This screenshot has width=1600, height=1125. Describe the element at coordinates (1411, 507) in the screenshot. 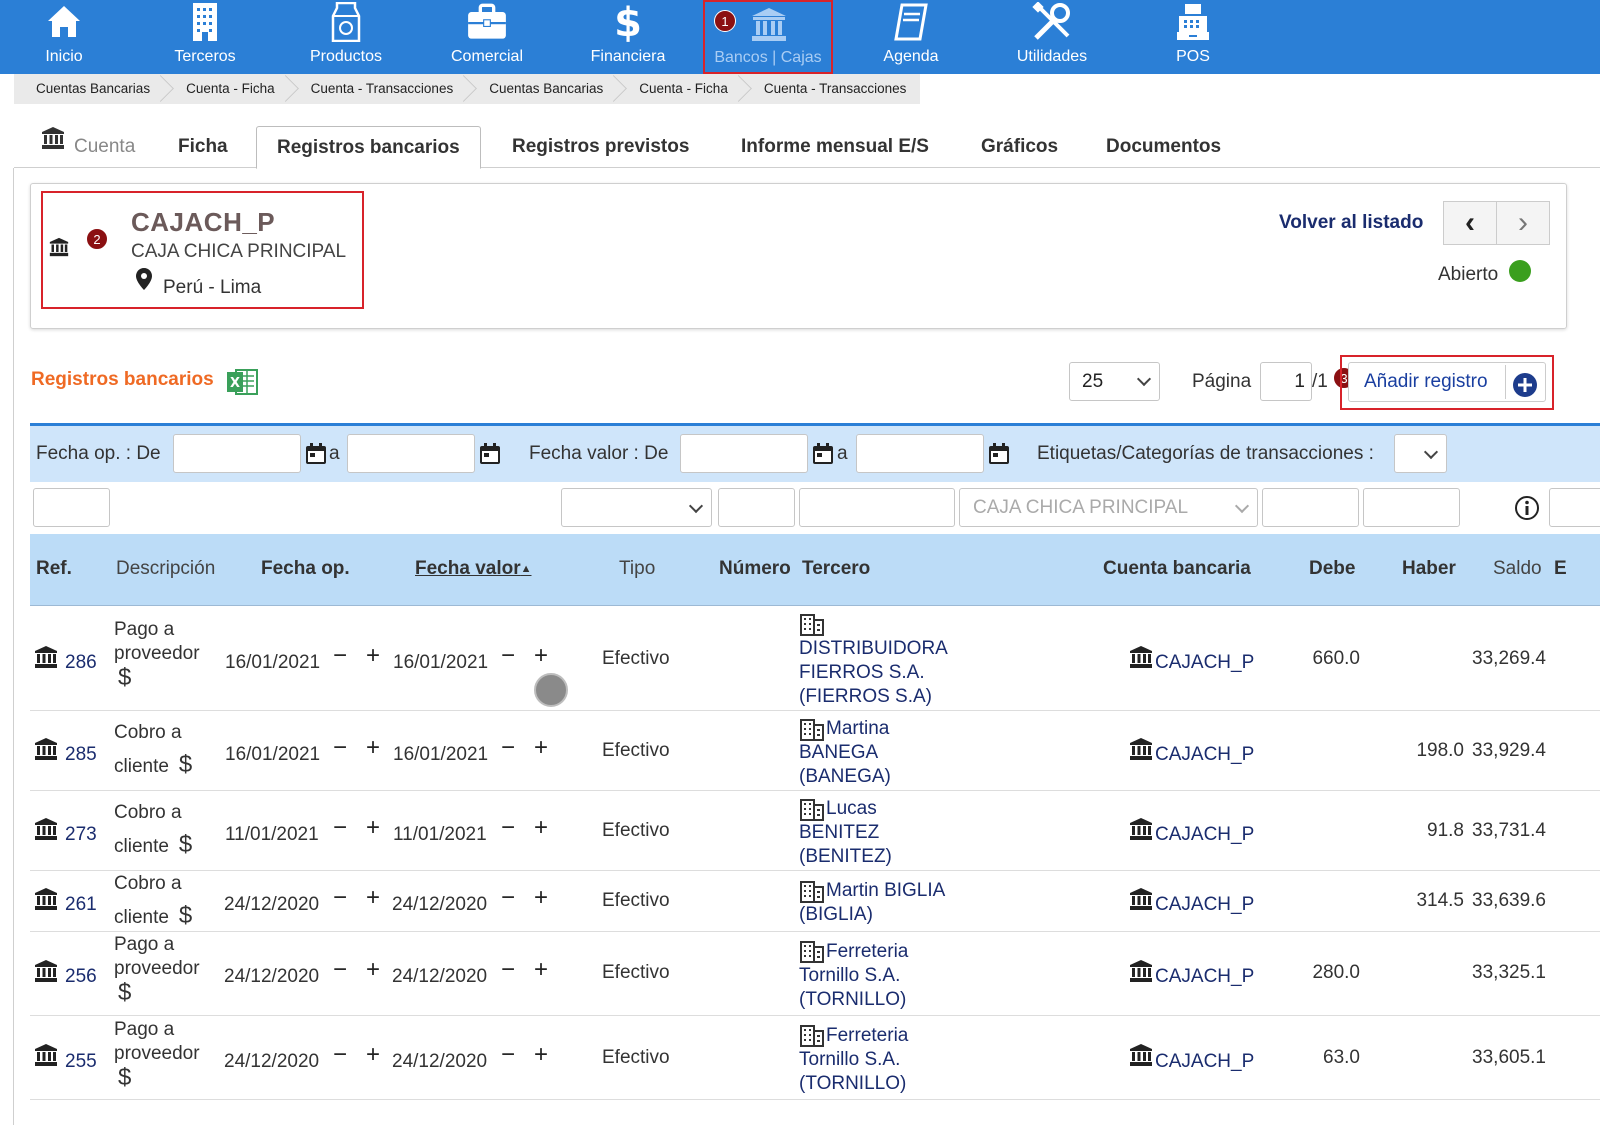

I see `haber-filter-input` at that location.